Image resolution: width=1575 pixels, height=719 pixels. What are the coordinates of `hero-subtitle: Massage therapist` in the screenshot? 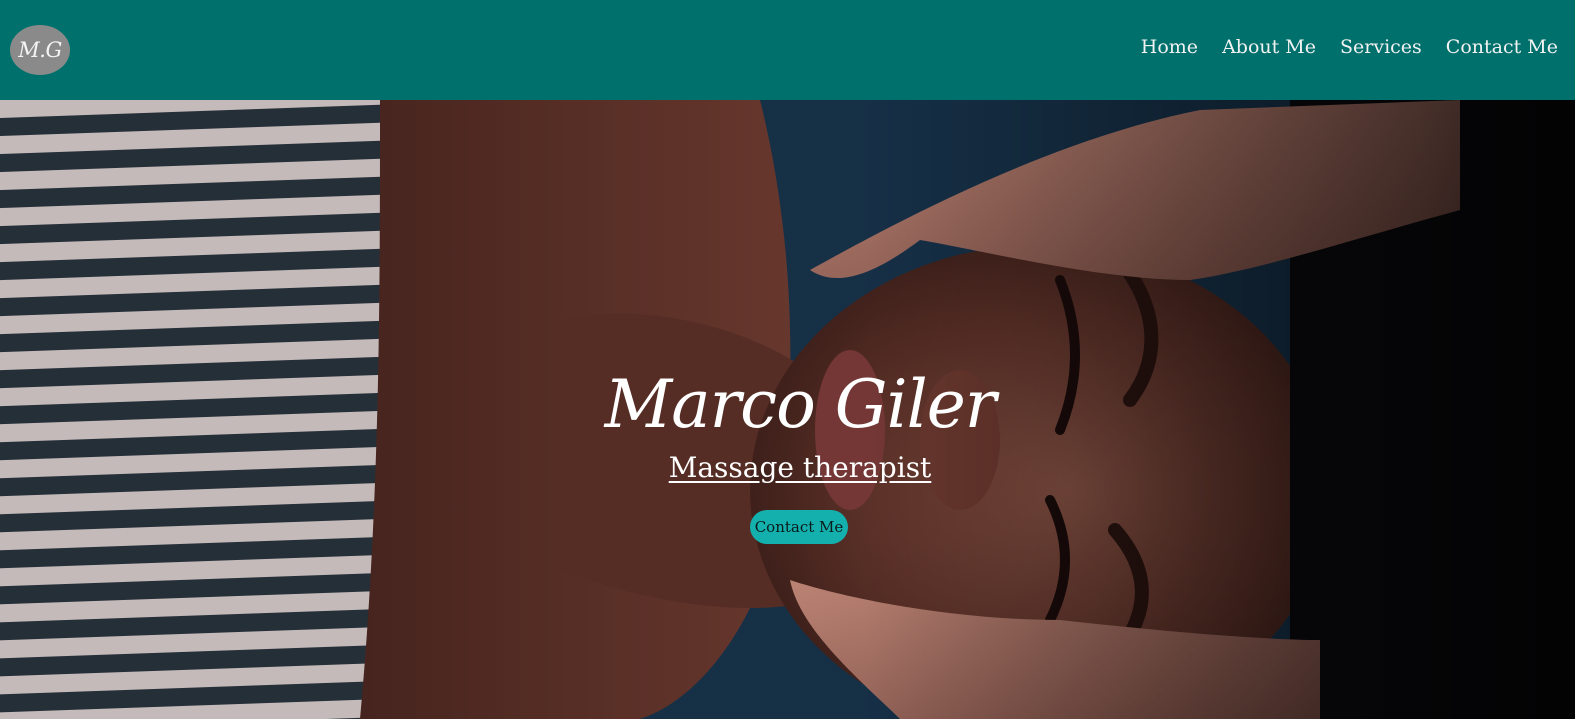 It's located at (800, 467).